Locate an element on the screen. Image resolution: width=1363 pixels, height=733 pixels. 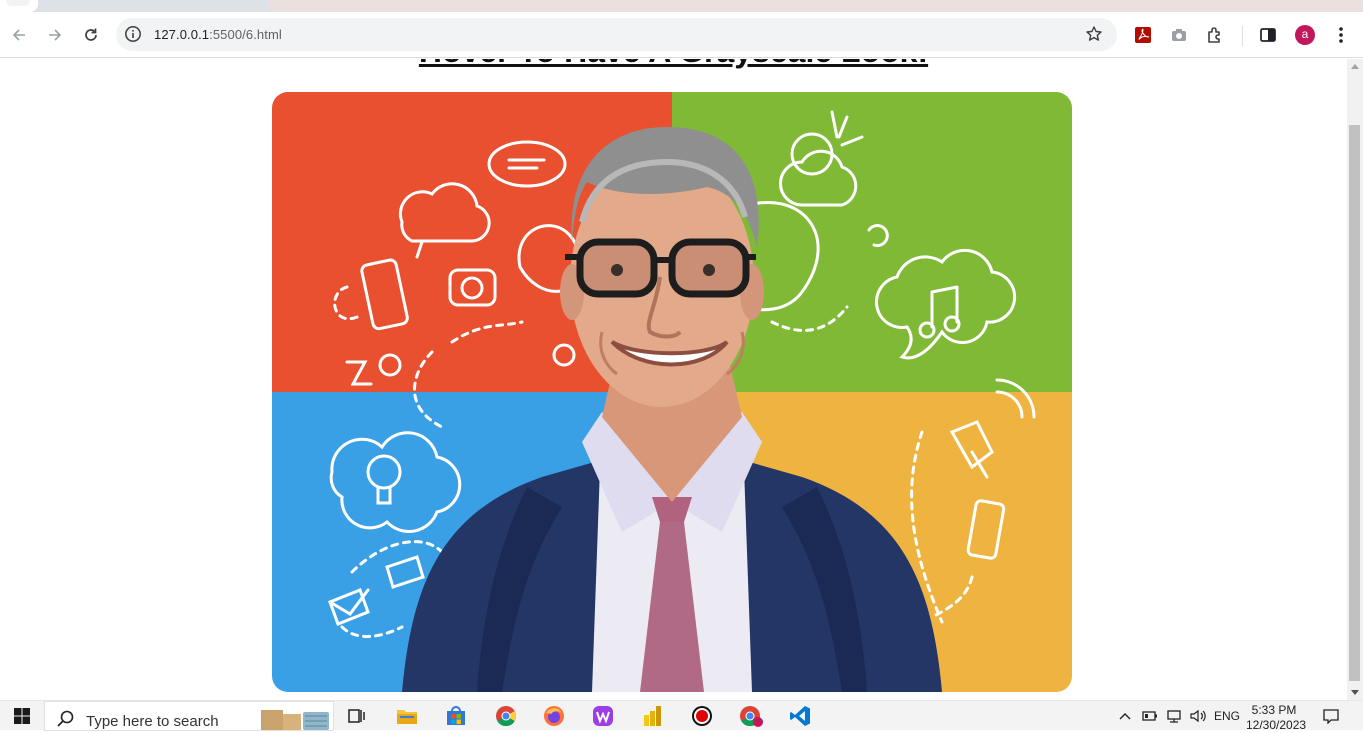
reload-icon is located at coordinates (91, 34).